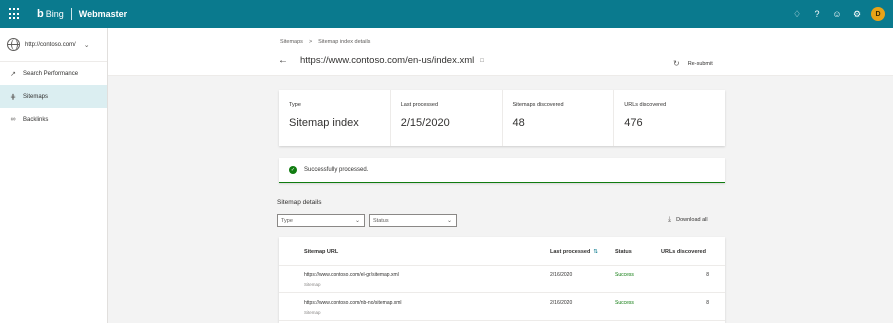 This screenshot has height=323, width=893. I want to click on sidebar-item-search-performance: ↗ Search Performance, so click(53, 73).